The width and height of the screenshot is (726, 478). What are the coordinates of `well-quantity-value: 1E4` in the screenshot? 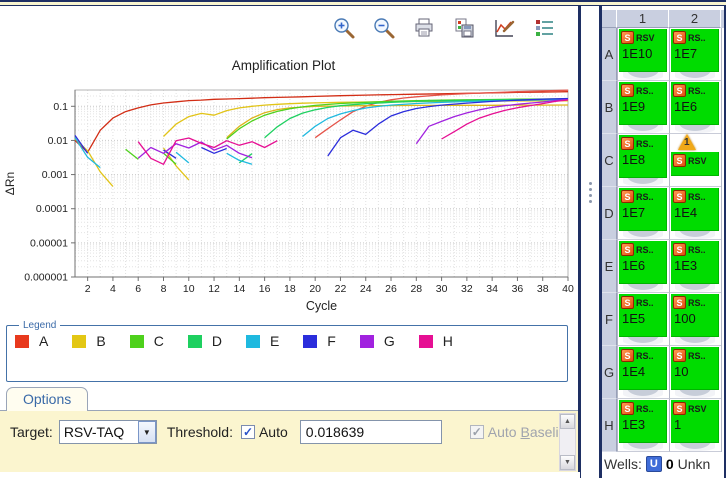 It's located at (686, 212).